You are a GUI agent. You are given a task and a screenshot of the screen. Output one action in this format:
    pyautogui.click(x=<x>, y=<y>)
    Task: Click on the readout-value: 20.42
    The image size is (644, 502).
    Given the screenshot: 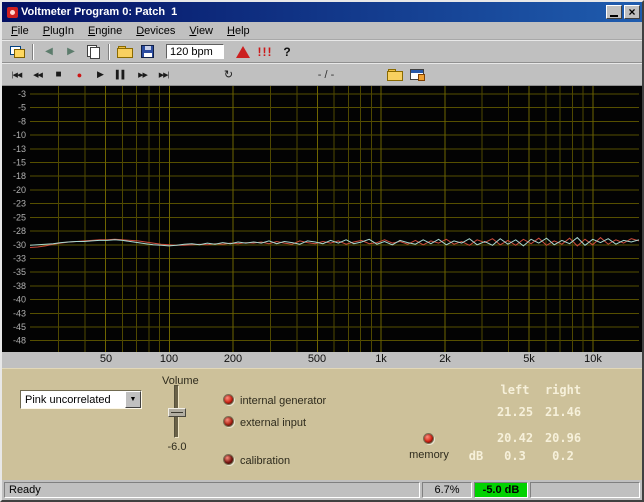 What is the action you would take?
    pyautogui.click(x=515, y=438)
    